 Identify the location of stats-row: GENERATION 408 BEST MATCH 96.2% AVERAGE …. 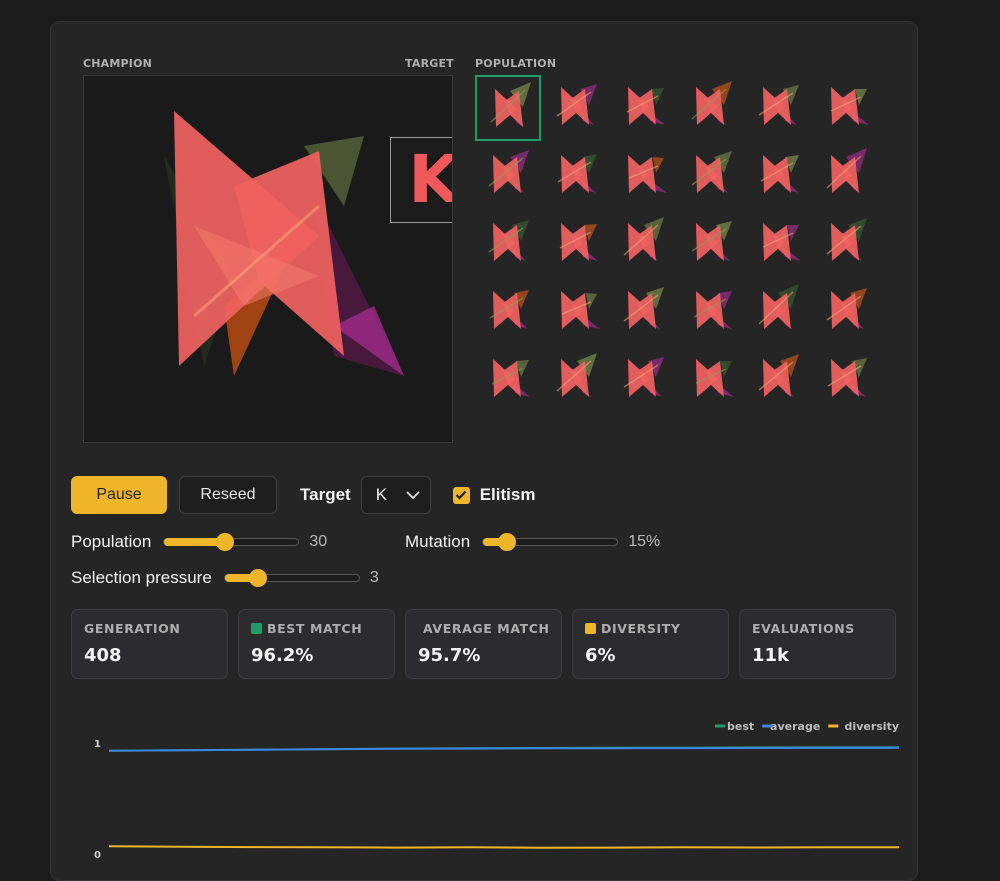
(488, 644).